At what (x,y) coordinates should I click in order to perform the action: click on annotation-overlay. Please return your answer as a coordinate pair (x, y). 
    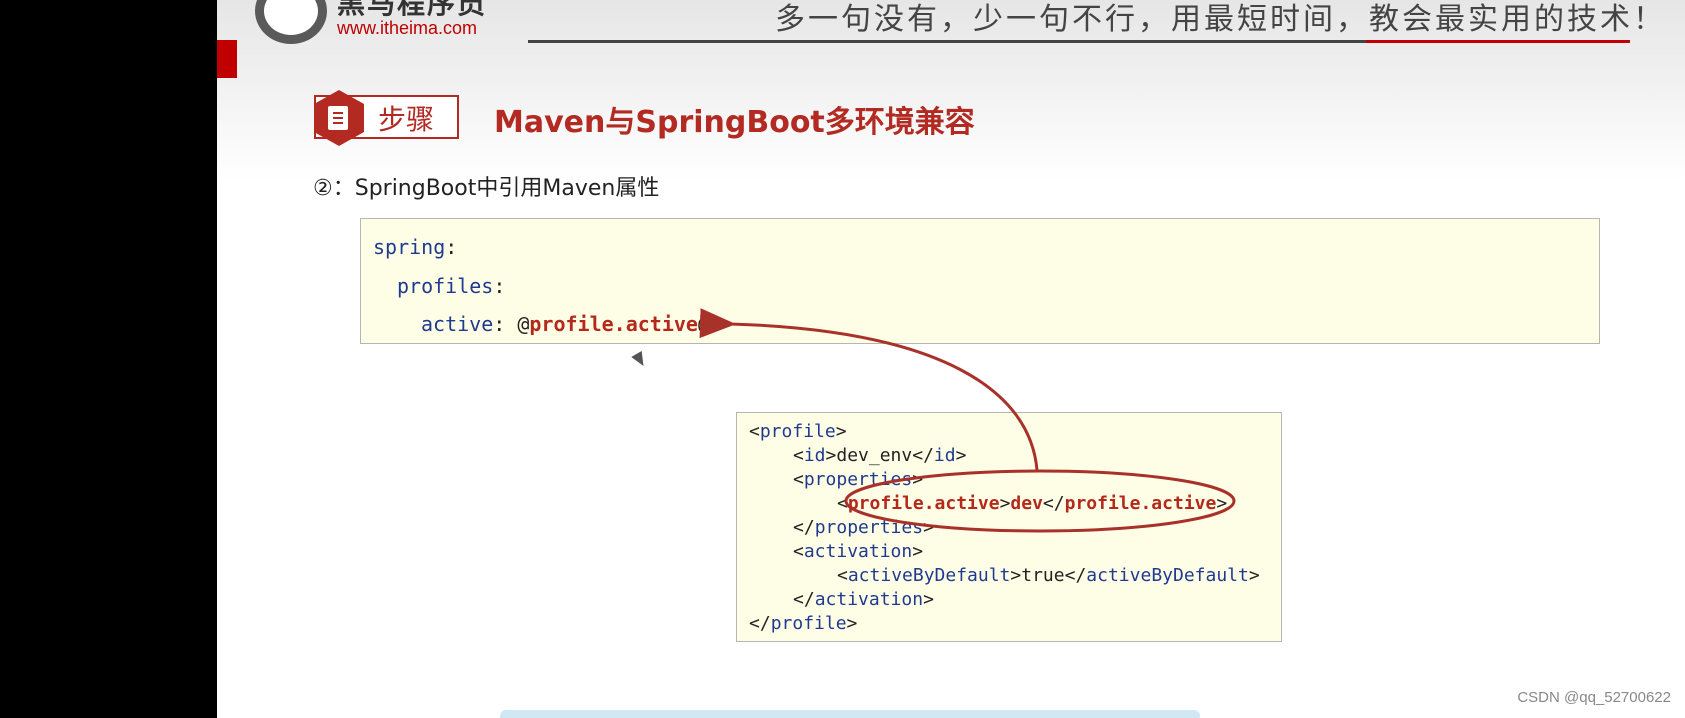
    Looking at the image, I should click on (967, 420).